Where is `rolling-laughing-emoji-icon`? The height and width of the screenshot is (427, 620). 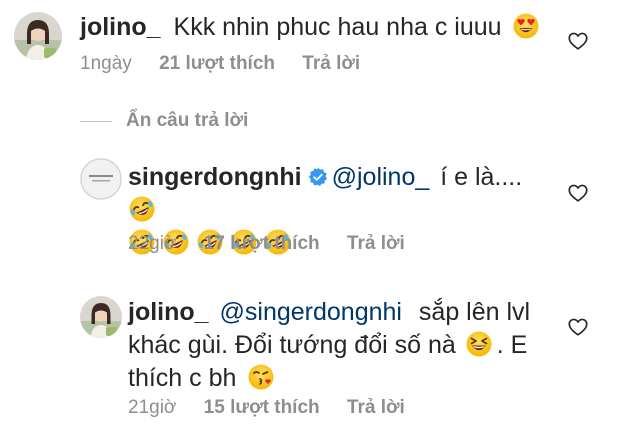 rolling-laughing-emoji-icon is located at coordinates (142, 209).